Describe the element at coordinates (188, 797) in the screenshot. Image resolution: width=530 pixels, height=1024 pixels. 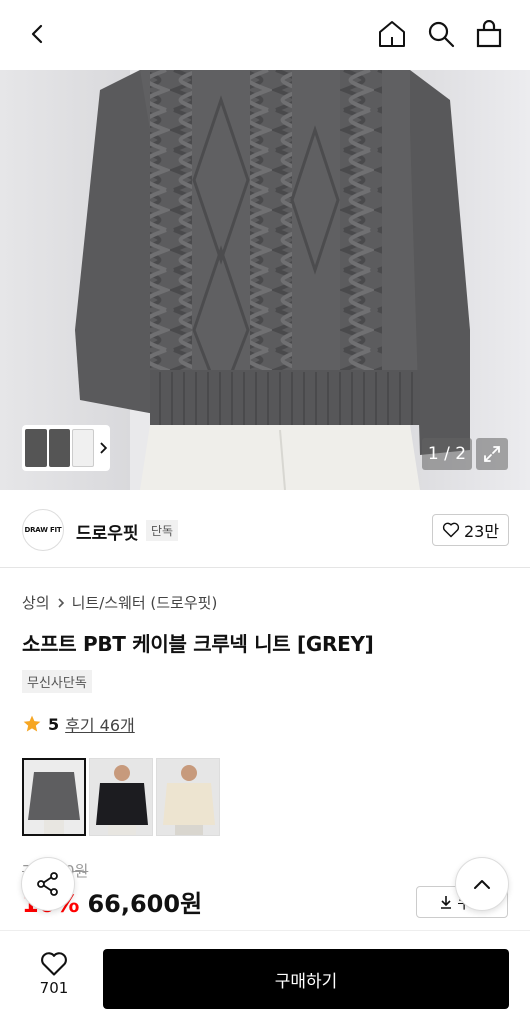
I see `color-swatch-cream` at that location.